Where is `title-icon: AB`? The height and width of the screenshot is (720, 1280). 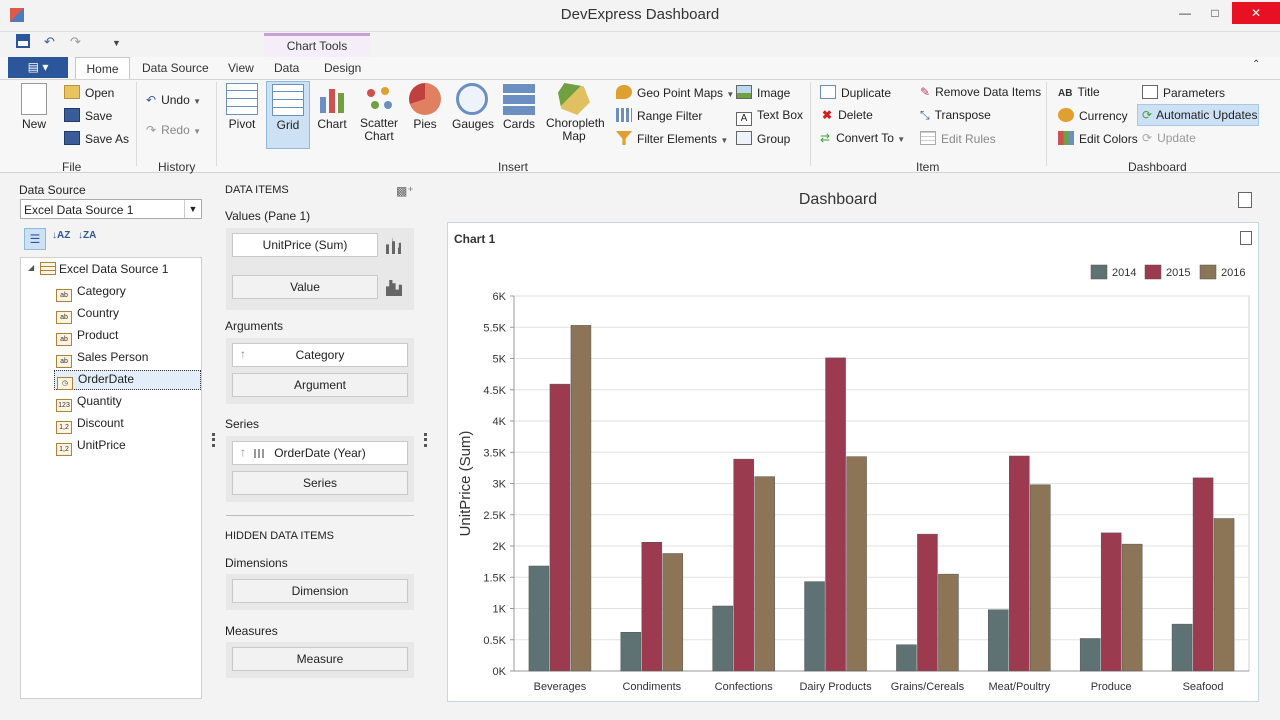 title-icon: AB is located at coordinates (1065, 93).